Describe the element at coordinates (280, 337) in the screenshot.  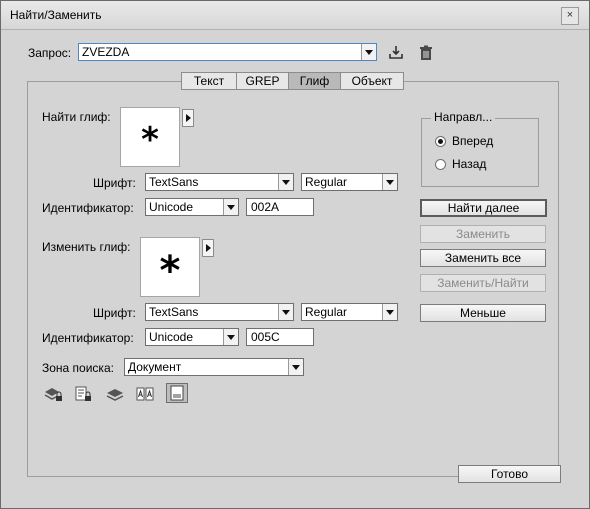
I see `change-id-input: 005C` at that location.